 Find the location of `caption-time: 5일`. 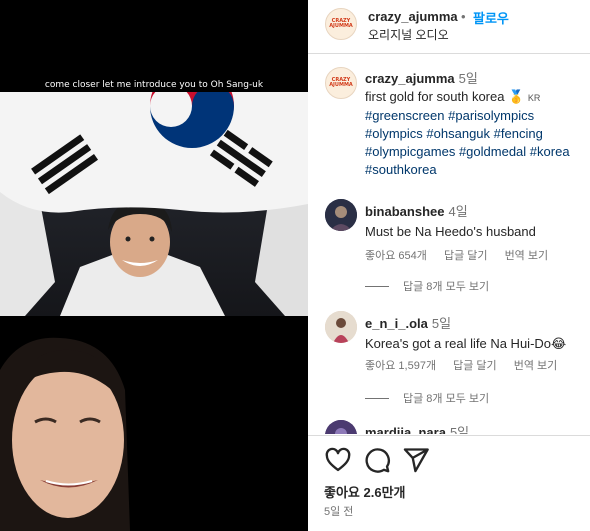

caption-time: 5일 is located at coordinates (468, 78).